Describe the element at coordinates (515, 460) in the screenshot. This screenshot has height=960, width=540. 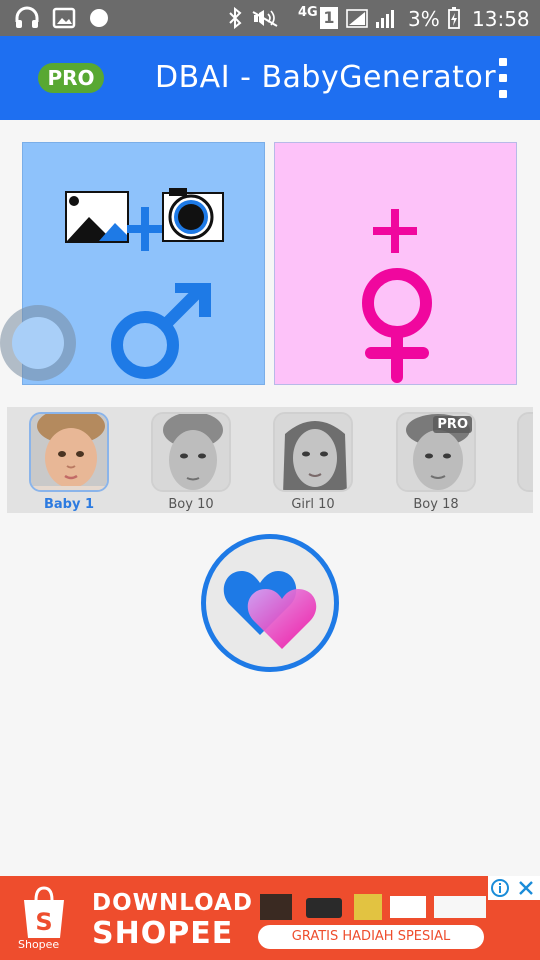
I see `model-item` at that location.